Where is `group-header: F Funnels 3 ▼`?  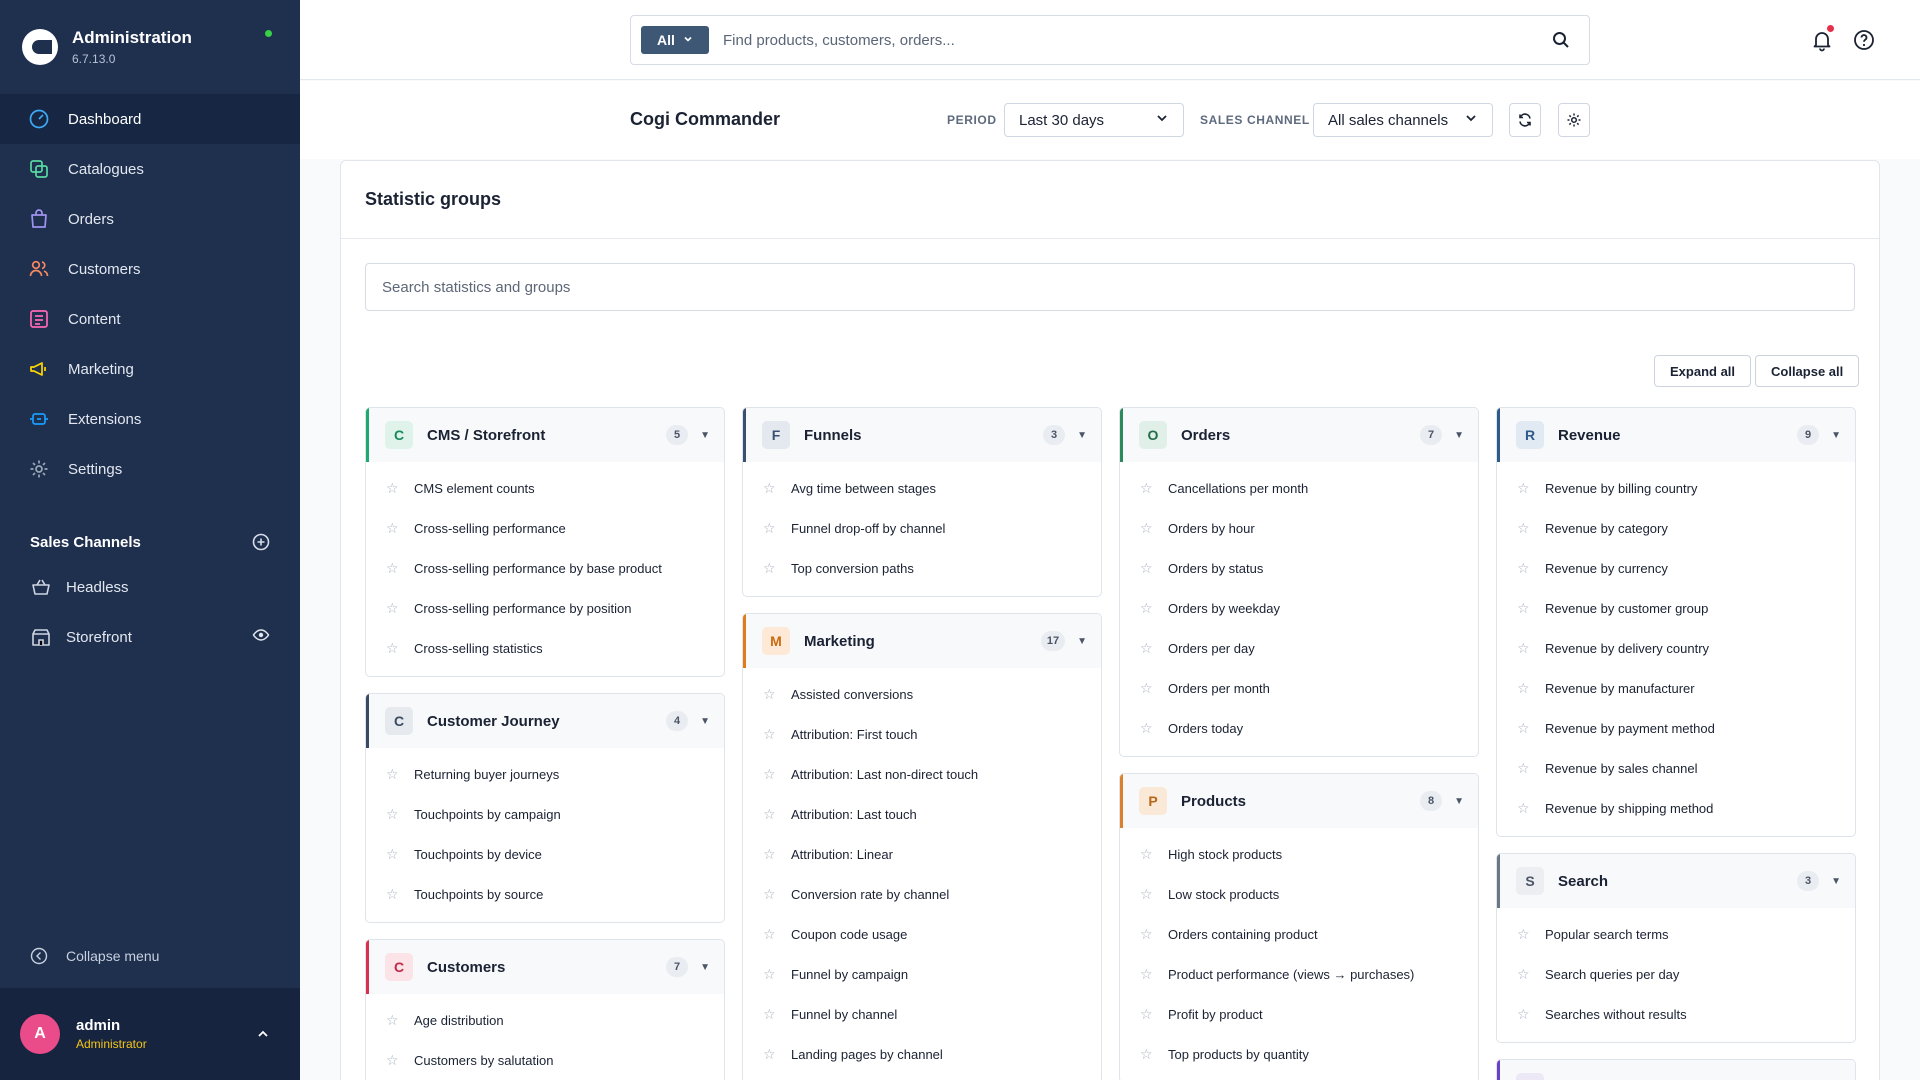
group-header: F Funnels 3 ▼ is located at coordinates (922, 435).